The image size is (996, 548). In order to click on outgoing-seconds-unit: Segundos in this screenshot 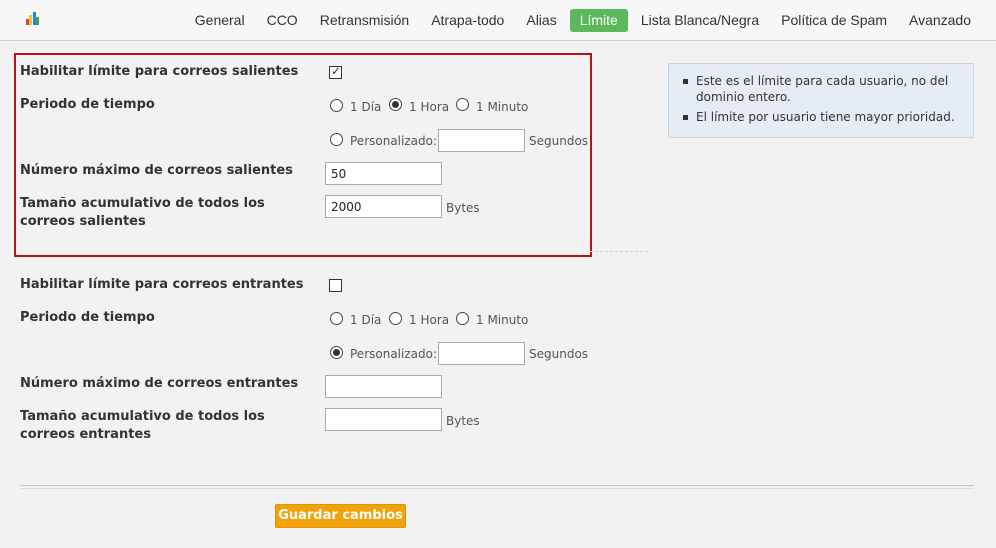, I will do `click(559, 141)`.